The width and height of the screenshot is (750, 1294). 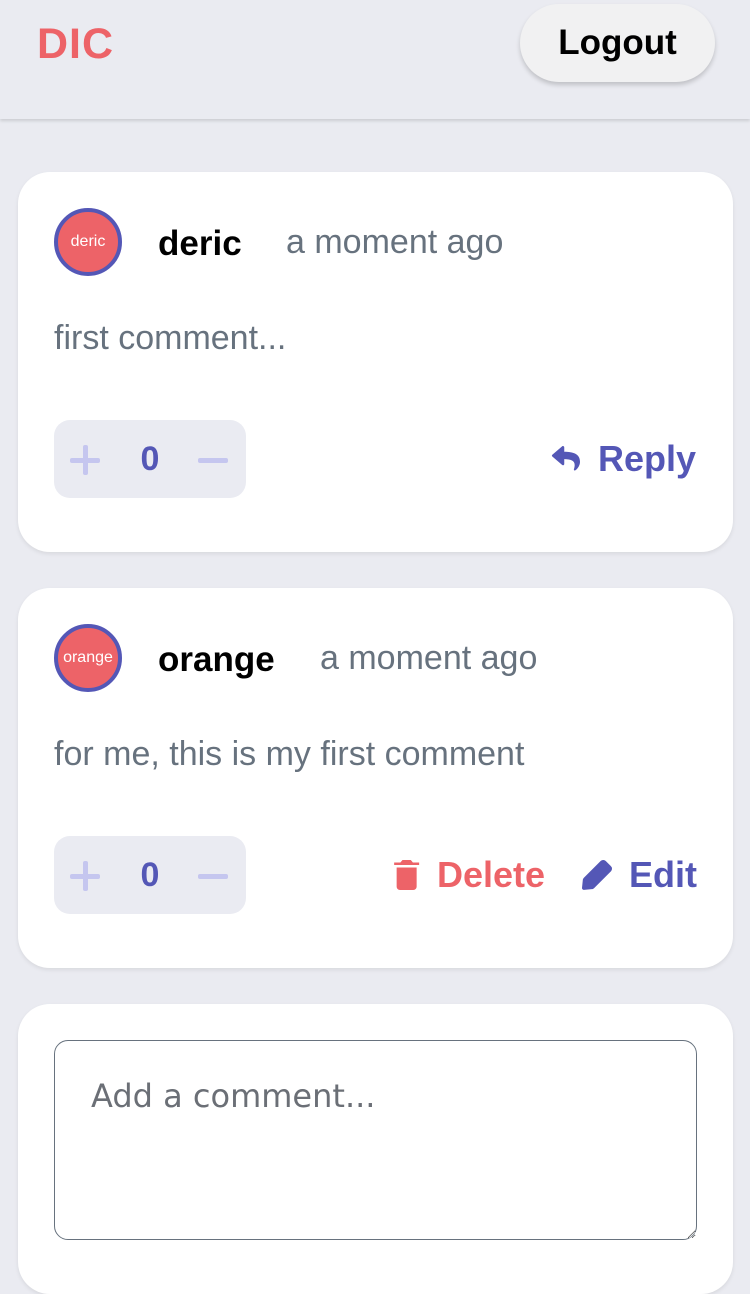 I want to click on comment-input, so click(x=375, y=1140).